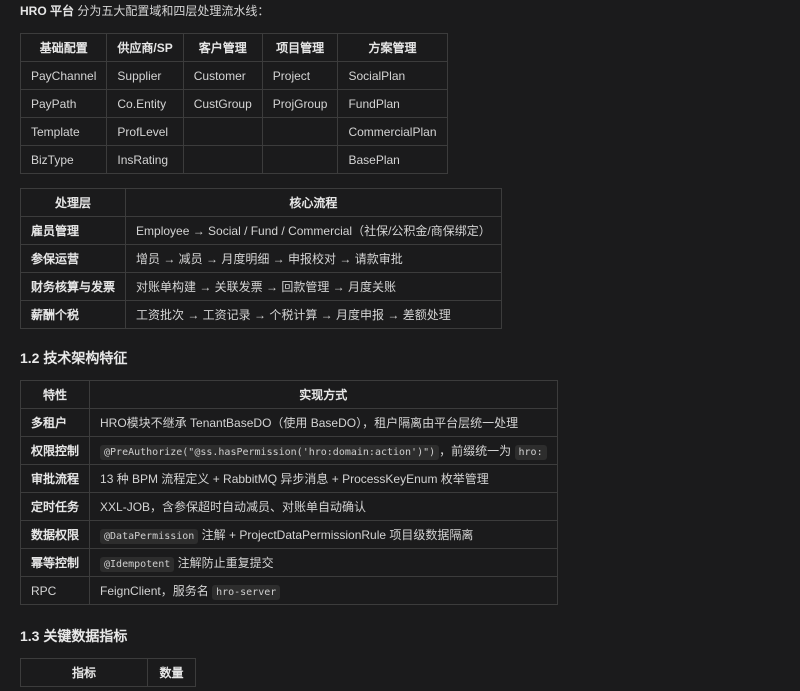 The height and width of the screenshot is (691, 800). What do you see at coordinates (137, 564) in the screenshot?
I see `inline-code: @Idempotent` at bounding box center [137, 564].